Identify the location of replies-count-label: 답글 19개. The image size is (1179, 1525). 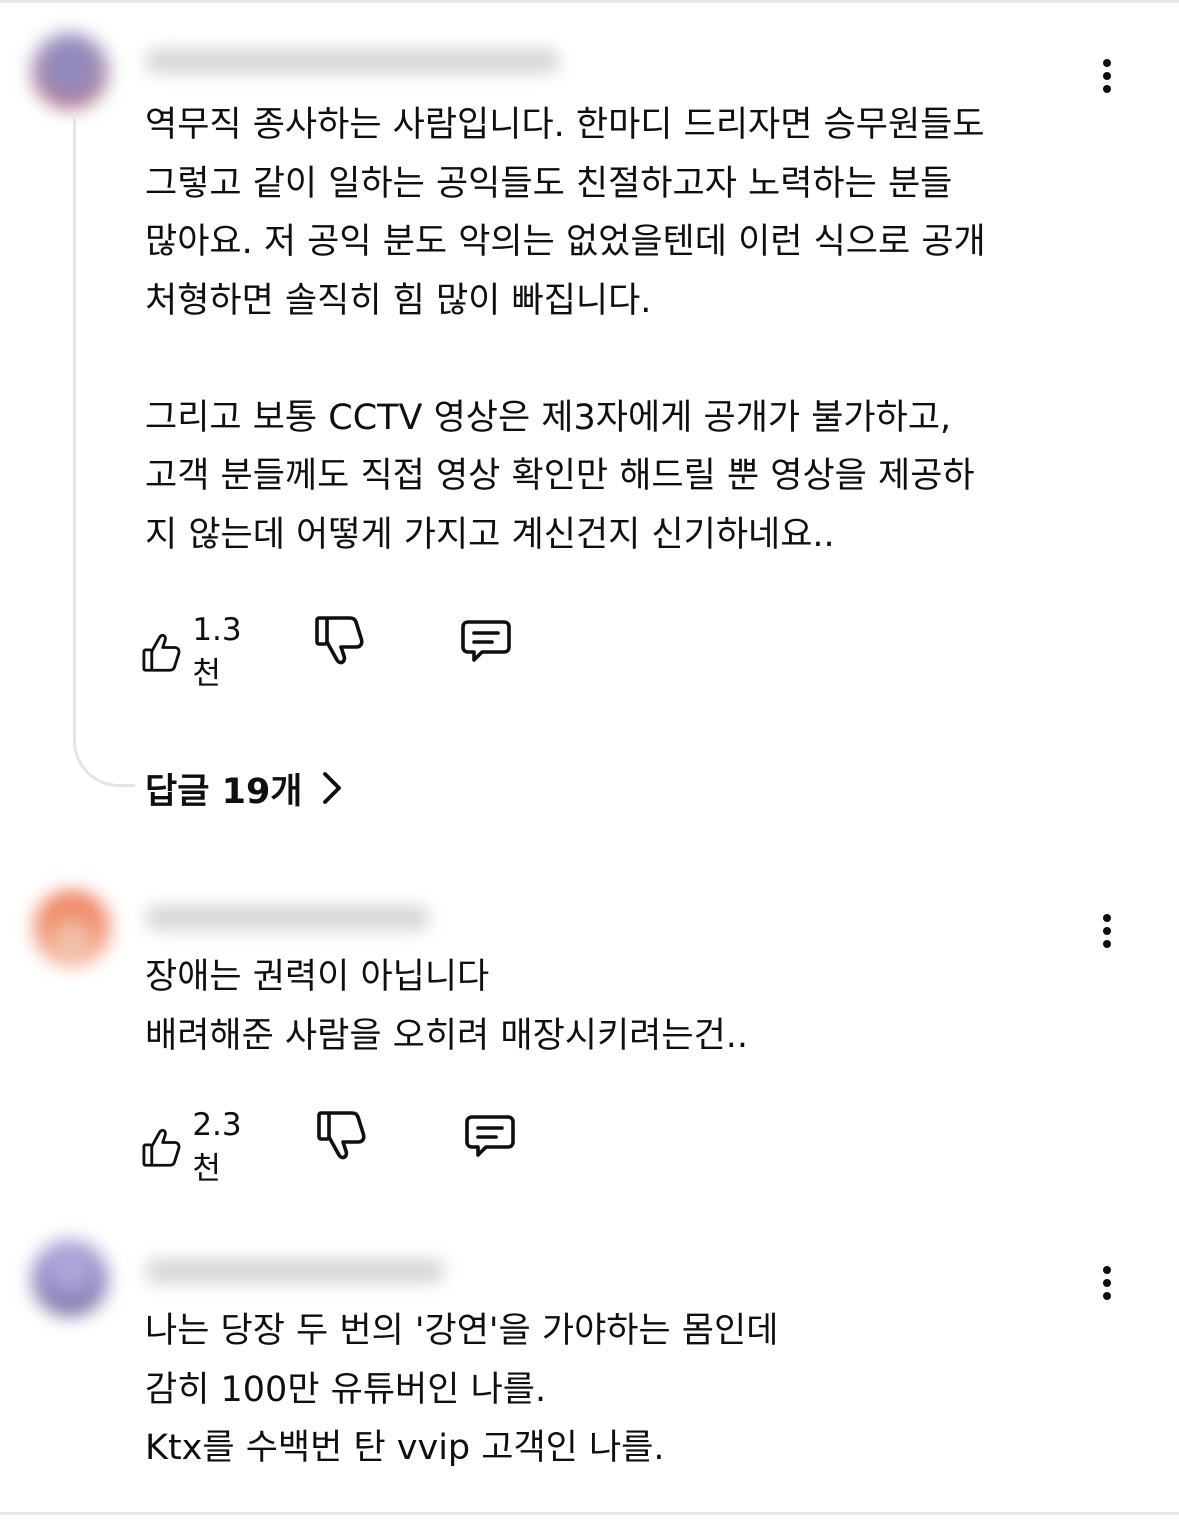
(224, 791).